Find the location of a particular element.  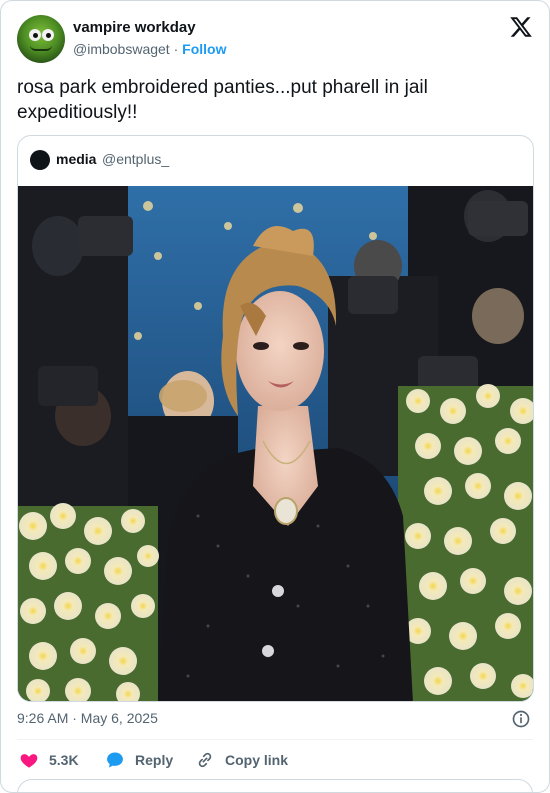

author-avatar is located at coordinates (41, 39).